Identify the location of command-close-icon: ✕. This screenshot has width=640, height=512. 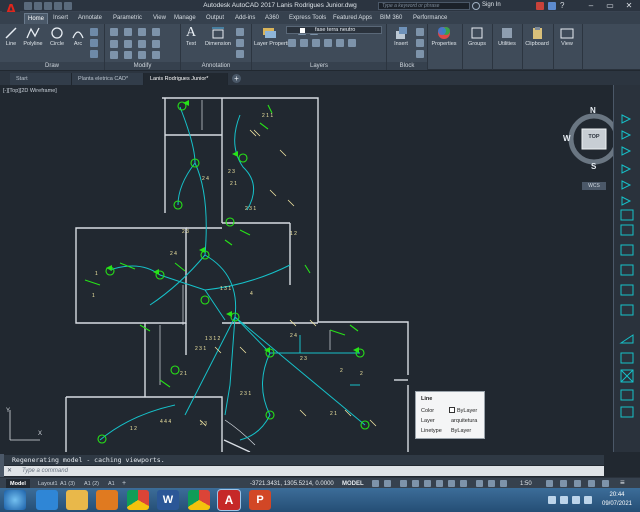
(9, 470).